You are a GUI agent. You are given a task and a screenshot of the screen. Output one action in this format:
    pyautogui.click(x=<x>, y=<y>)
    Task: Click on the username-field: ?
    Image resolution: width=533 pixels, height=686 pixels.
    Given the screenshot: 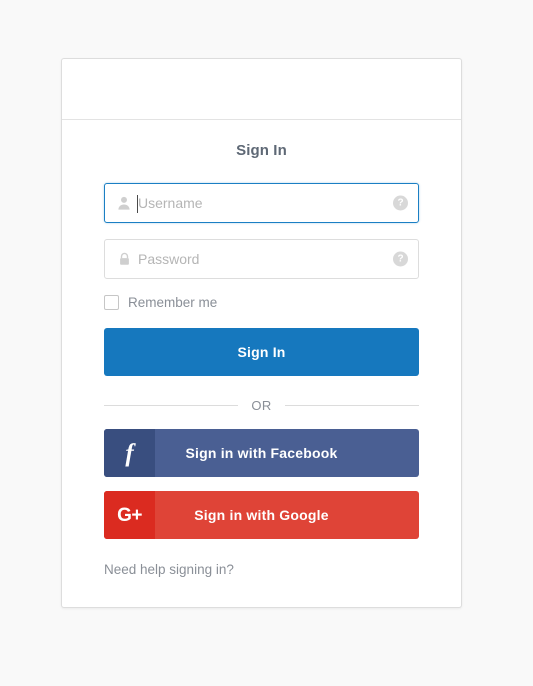 What is the action you would take?
    pyautogui.click(x=261, y=203)
    